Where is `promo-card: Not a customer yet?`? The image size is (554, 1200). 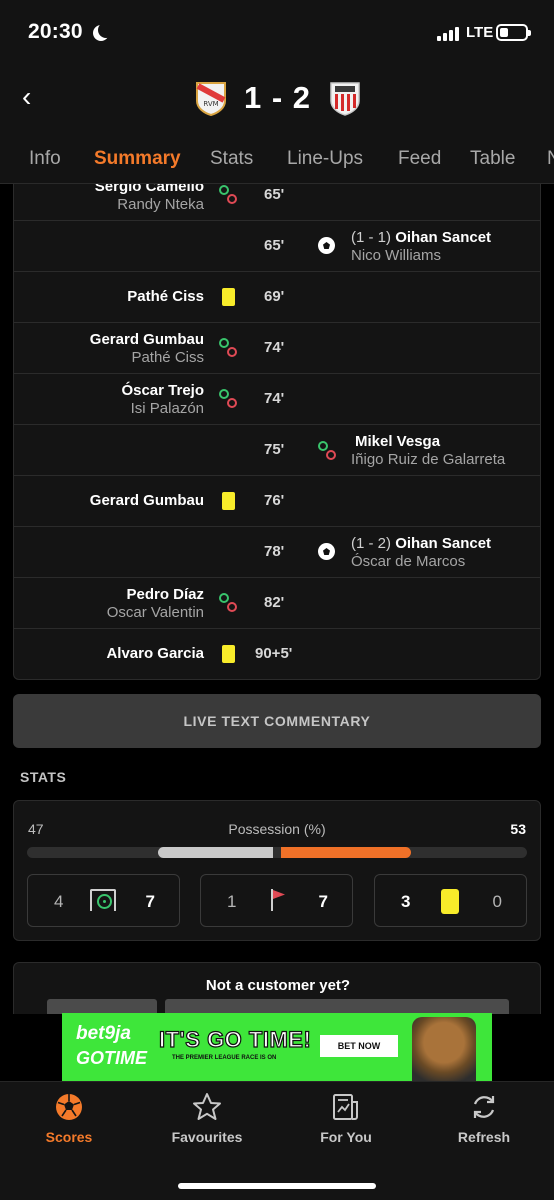 promo-card: Not a customer yet? is located at coordinates (277, 988).